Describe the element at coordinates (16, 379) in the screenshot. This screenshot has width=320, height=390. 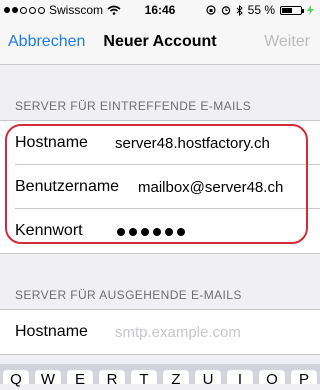
I see `key-q: Q` at that location.